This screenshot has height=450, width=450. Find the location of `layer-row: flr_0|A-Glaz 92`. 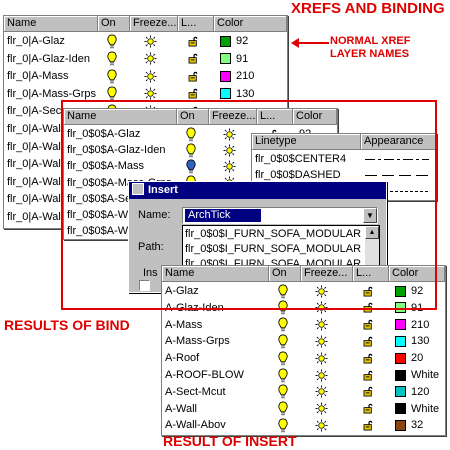

layer-row: flr_0|A-Glaz 92 is located at coordinates (145, 42).